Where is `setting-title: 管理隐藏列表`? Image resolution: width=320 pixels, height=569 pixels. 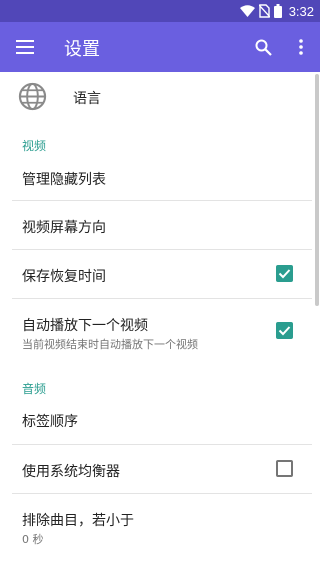
setting-title: 管理隐藏列表 is located at coordinates (64, 180).